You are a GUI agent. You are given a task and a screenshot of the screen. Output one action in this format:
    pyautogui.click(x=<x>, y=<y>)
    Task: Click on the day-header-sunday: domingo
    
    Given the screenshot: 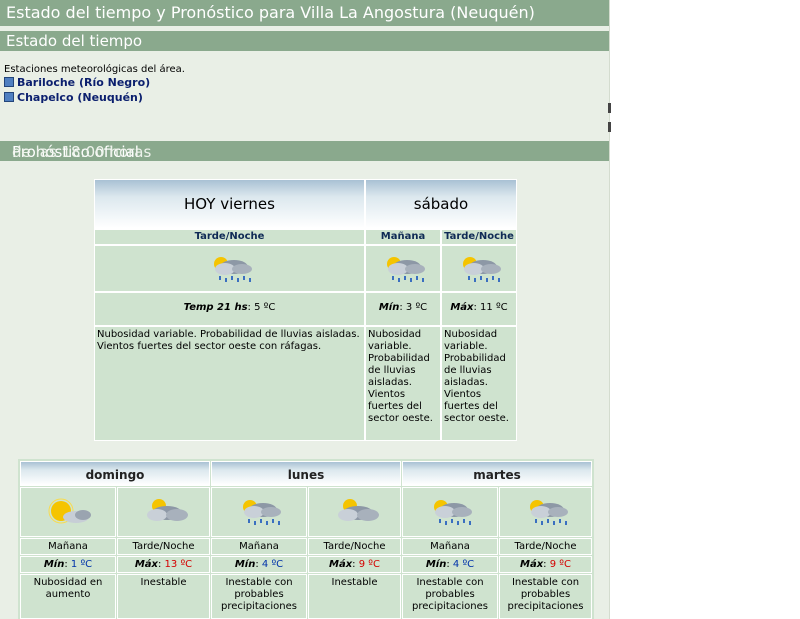 What is the action you would take?
    pyautogui.click(x=115, y=473)
    